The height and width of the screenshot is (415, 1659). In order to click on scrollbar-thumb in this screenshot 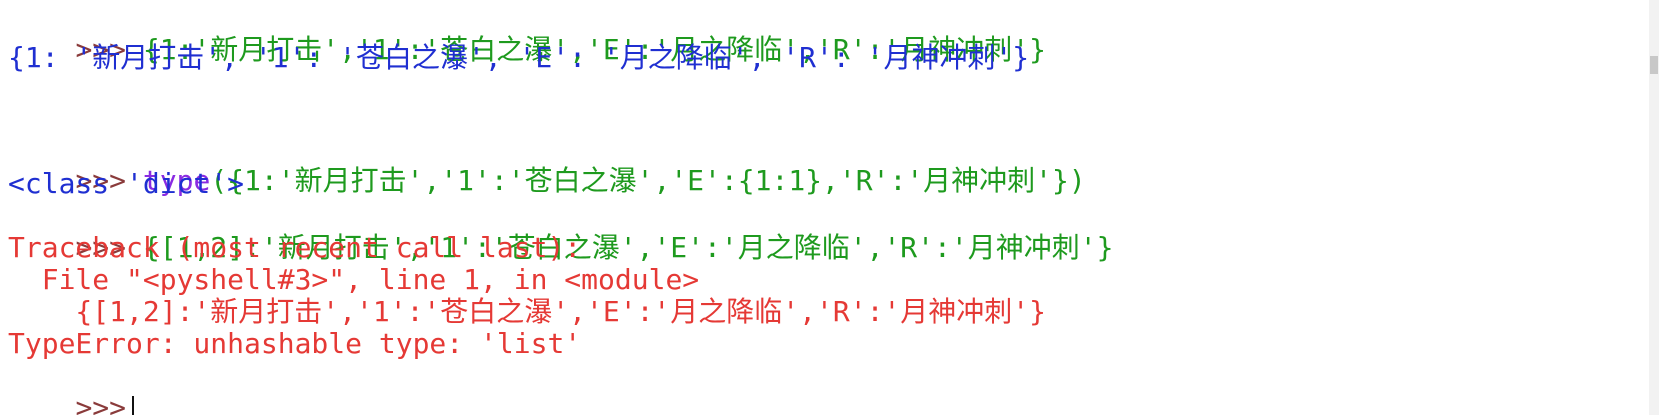, I will do `click(1654, 65)`.